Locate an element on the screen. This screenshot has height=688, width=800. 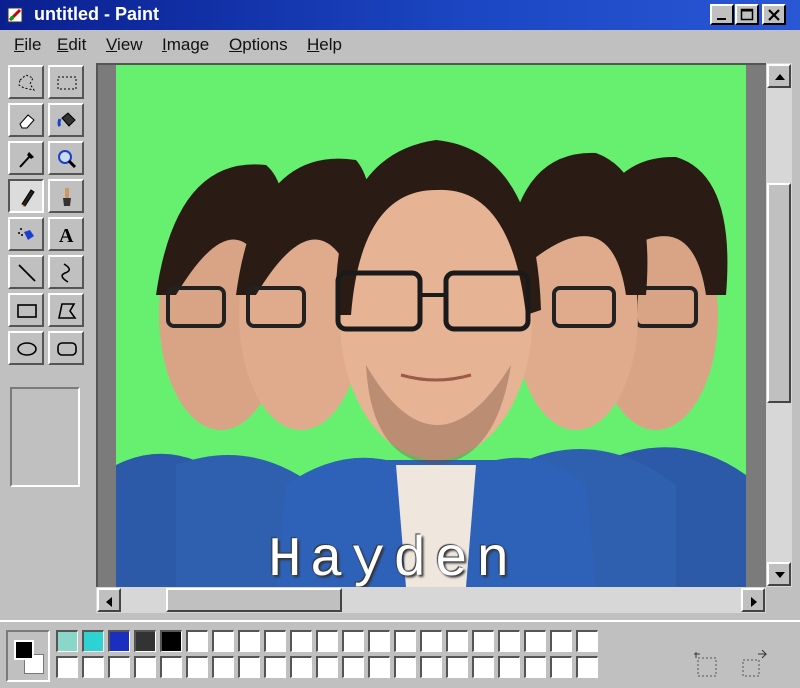
tool-rectangle is located at coordinates (26, 310).